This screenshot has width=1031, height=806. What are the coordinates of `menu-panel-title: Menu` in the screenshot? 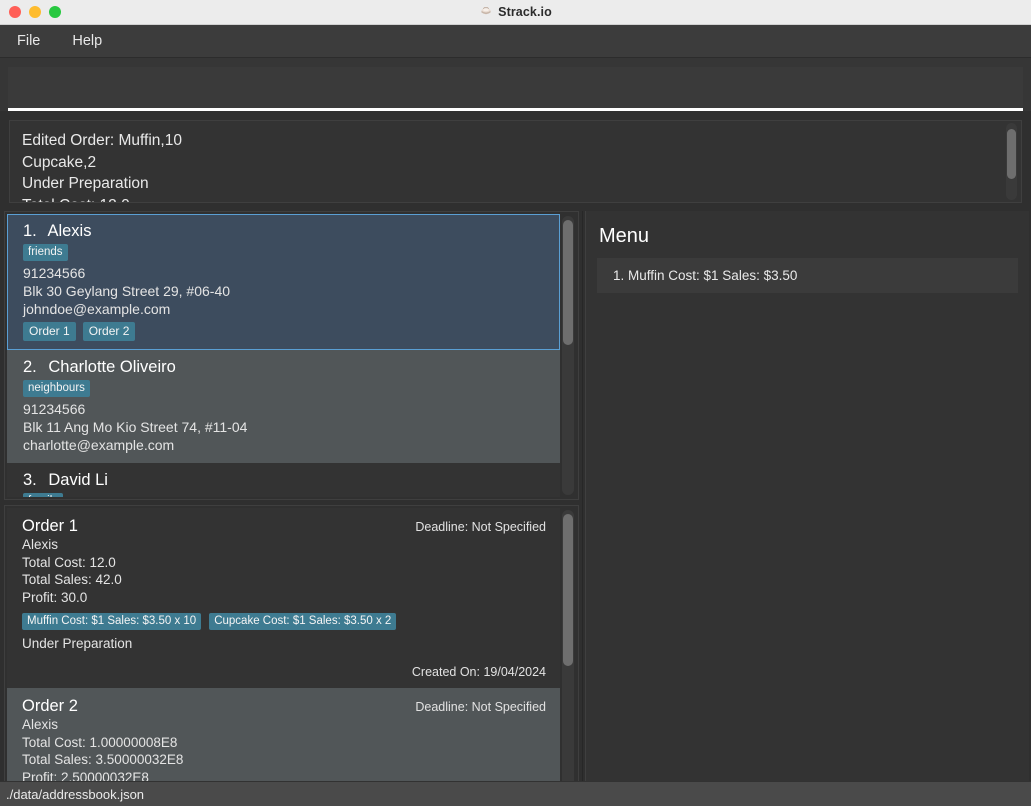 It's located at (624, 236).